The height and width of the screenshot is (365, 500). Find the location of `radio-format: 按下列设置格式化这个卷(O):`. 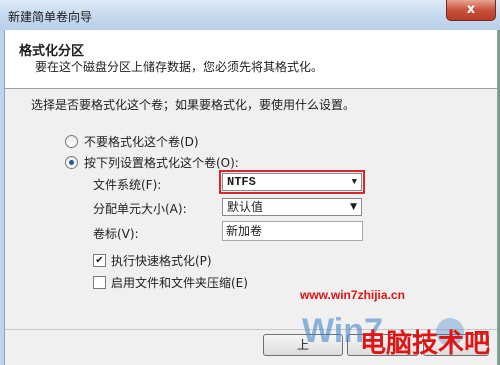

radio-format: 按下列设置格式化这个卷(O): is located at coordinates (152, 162).